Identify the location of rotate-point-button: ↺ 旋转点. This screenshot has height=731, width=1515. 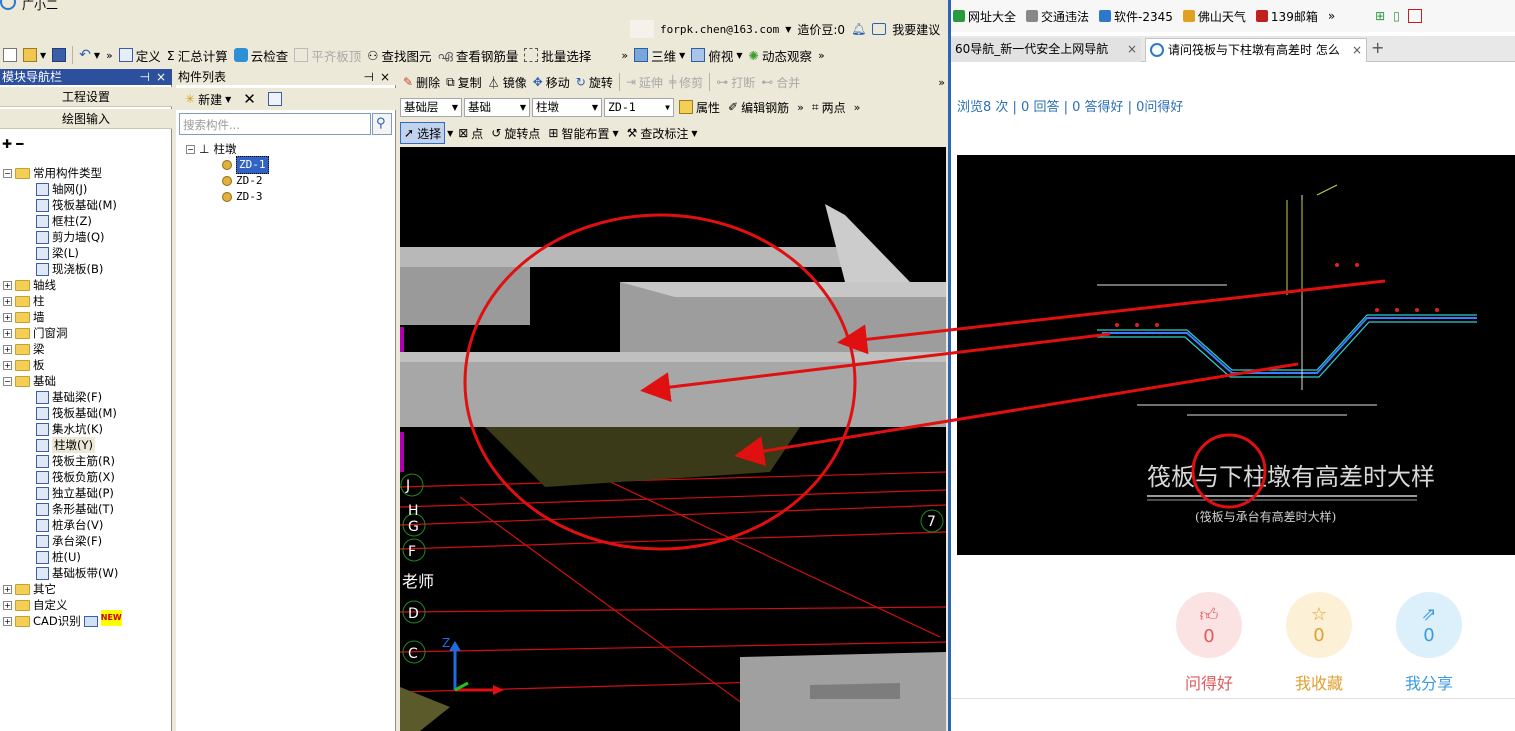
(515, 133).